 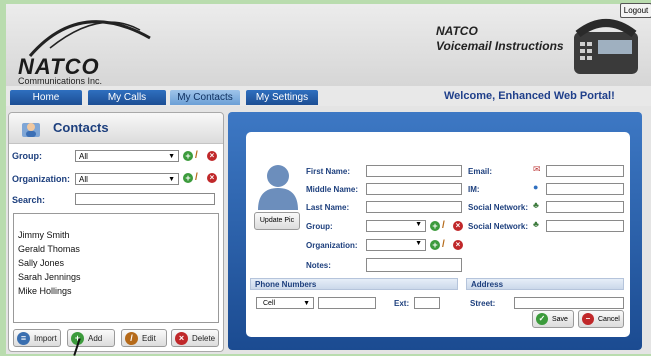 What do you see at coordinates (60, 81) in the screenshot?
I see `logo-subtitle: Communications Inc.` at bounding box center [60, 81].